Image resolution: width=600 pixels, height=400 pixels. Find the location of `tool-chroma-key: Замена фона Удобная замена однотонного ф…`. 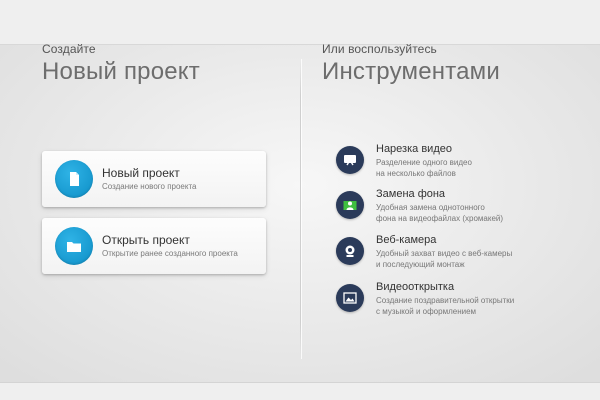

tool-chroma-key: Замена фона Удобная замена однотонного ф… is located at coordinates (461, 209).